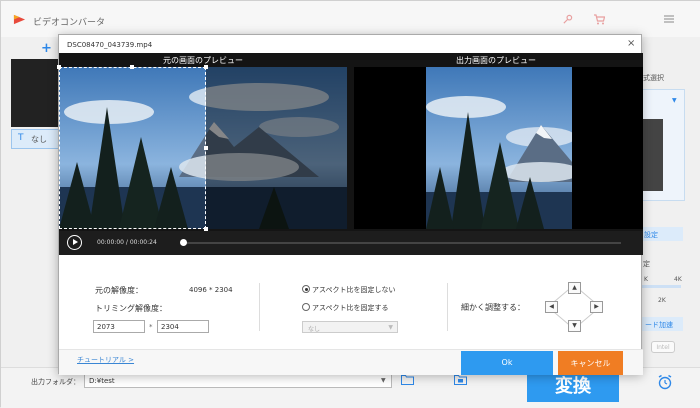 The height and width of the screenshot is (408, 700). I want to click on aspect-ratio-select: なし ▼, so click(350, 327).